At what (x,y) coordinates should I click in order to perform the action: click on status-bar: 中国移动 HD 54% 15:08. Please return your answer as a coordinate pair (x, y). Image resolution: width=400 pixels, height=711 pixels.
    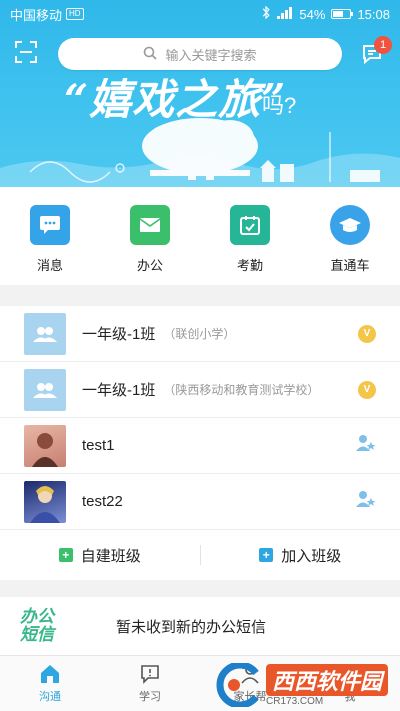
    Looking at the image, I should click on (200, 14).